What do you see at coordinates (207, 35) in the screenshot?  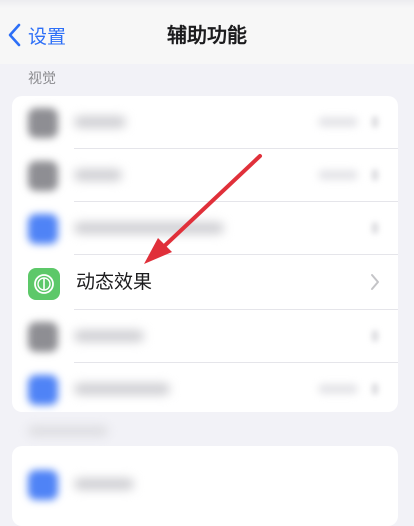 I see `page-title: 辅助功能` at bounding box center [207, 35].